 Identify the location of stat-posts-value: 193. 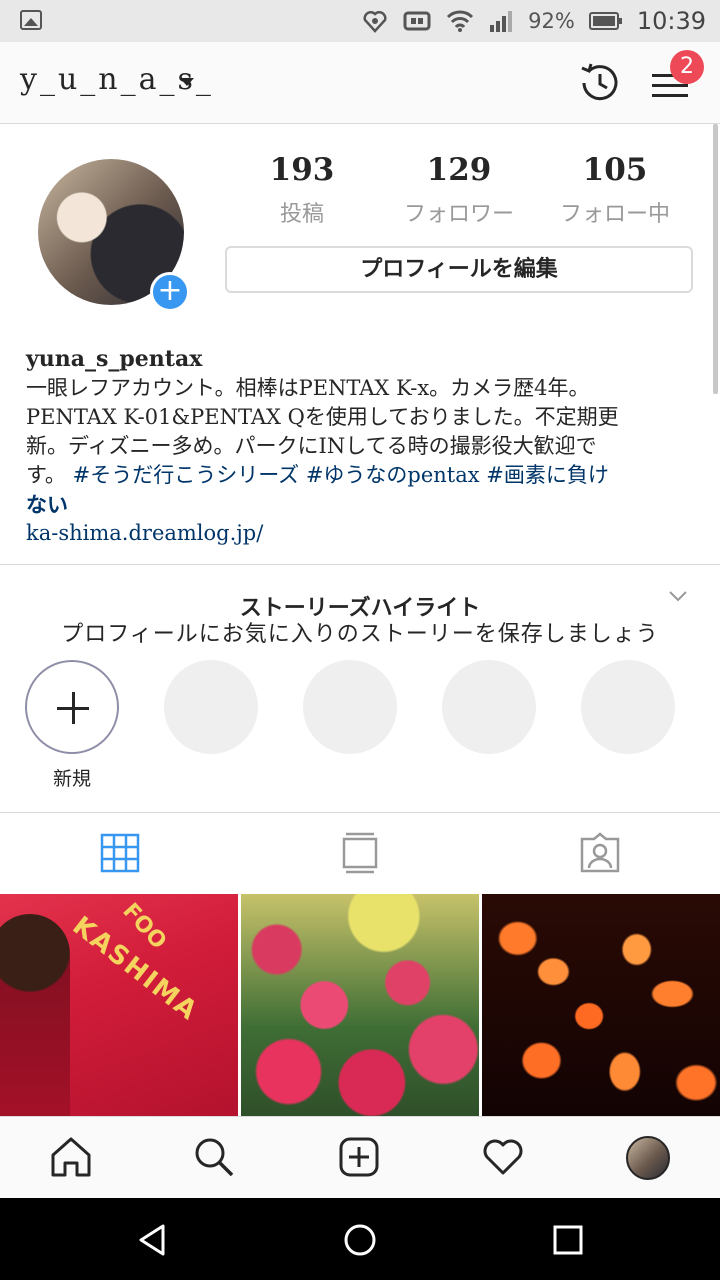
(302, 170).